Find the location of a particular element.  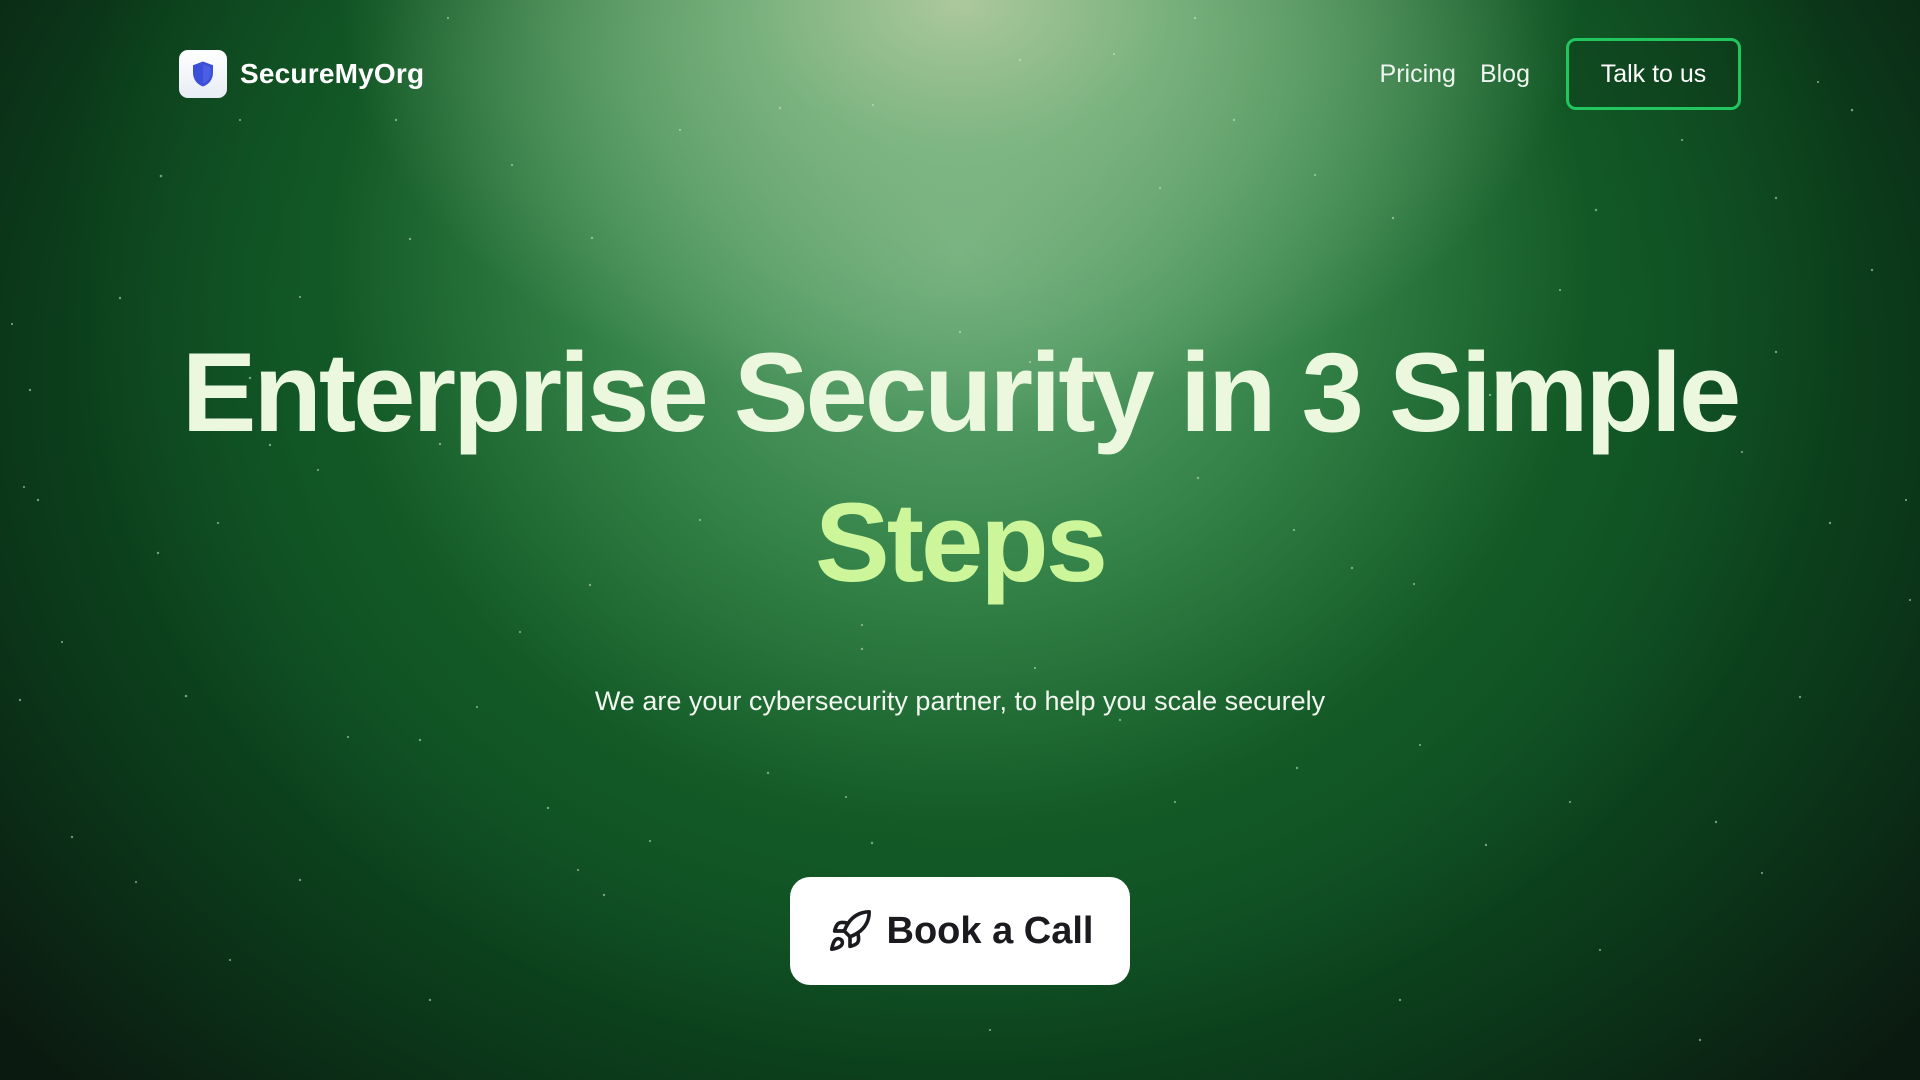

nav-link-blog: Blog is located at coordinates (1505, 74).